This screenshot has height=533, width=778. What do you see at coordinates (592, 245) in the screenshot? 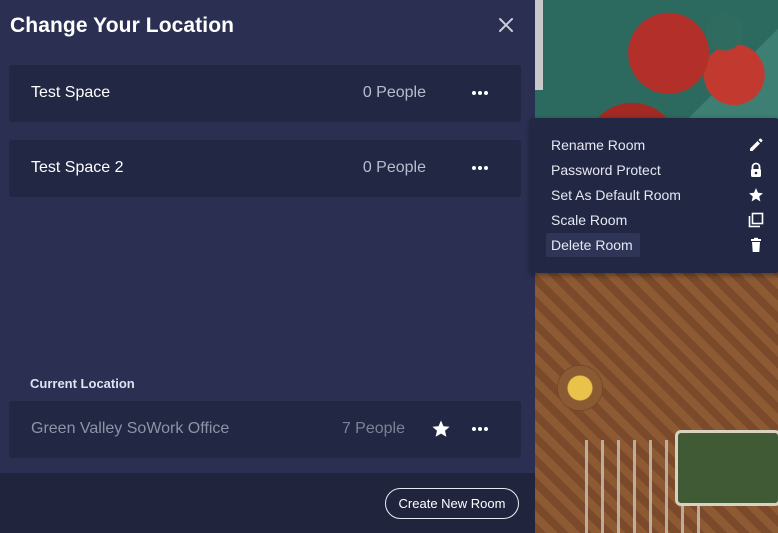
I see `menu-item-label: Delete Room` at bounding box center [592, 245].